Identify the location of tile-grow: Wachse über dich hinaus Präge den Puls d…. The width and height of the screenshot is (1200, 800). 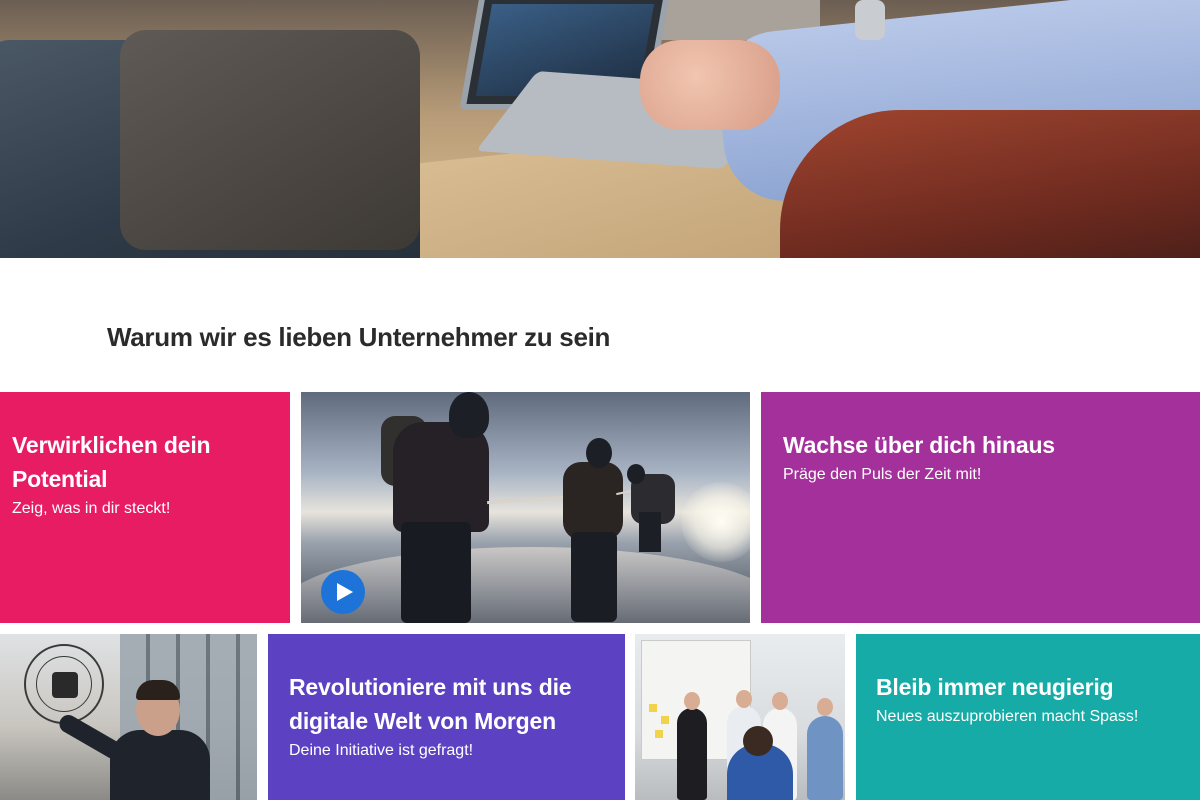
(980, 507).